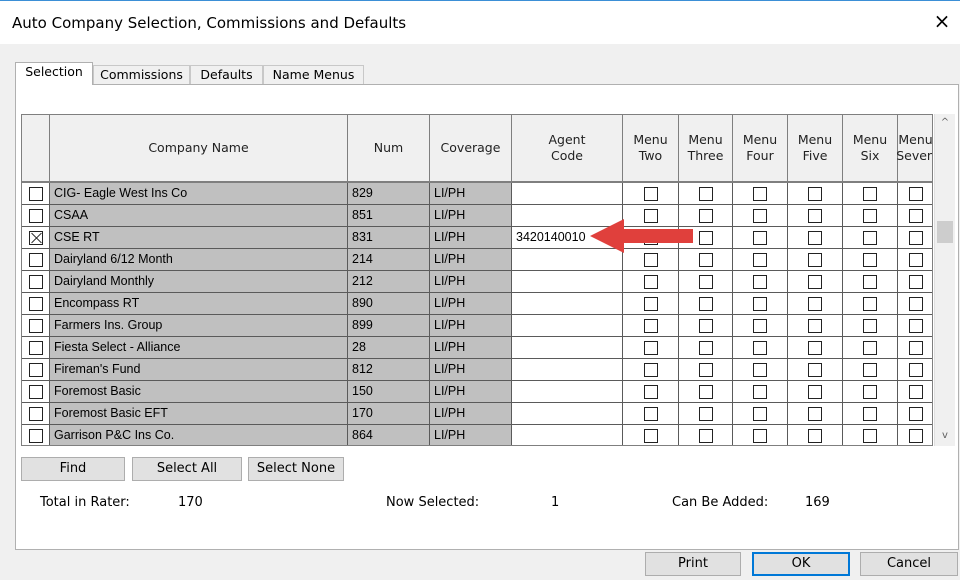  What do you see at coordinates (909, 564) in the screenshot?
I see `cancel-button: Cancel` at bounding box center [909, 564].